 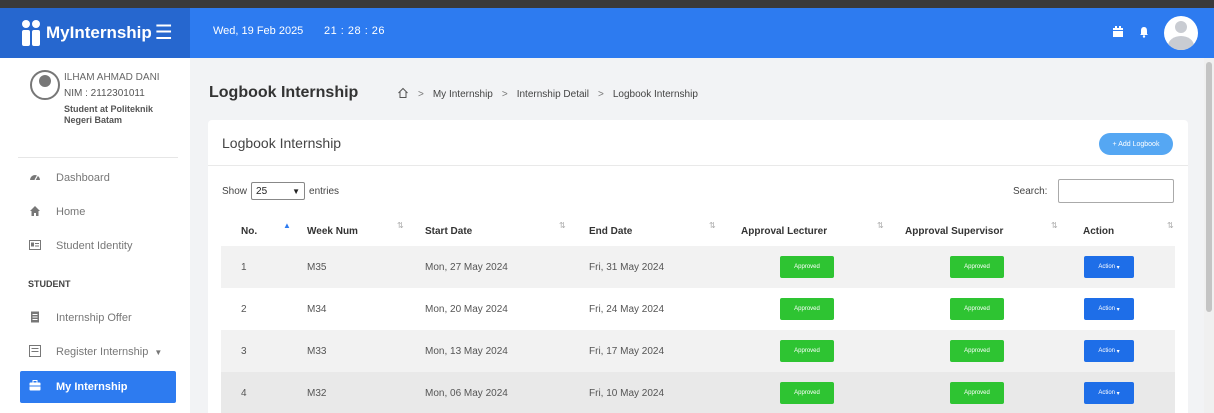 I want to click on column-header-start-date: Start Date, so click(x=448, y=231).